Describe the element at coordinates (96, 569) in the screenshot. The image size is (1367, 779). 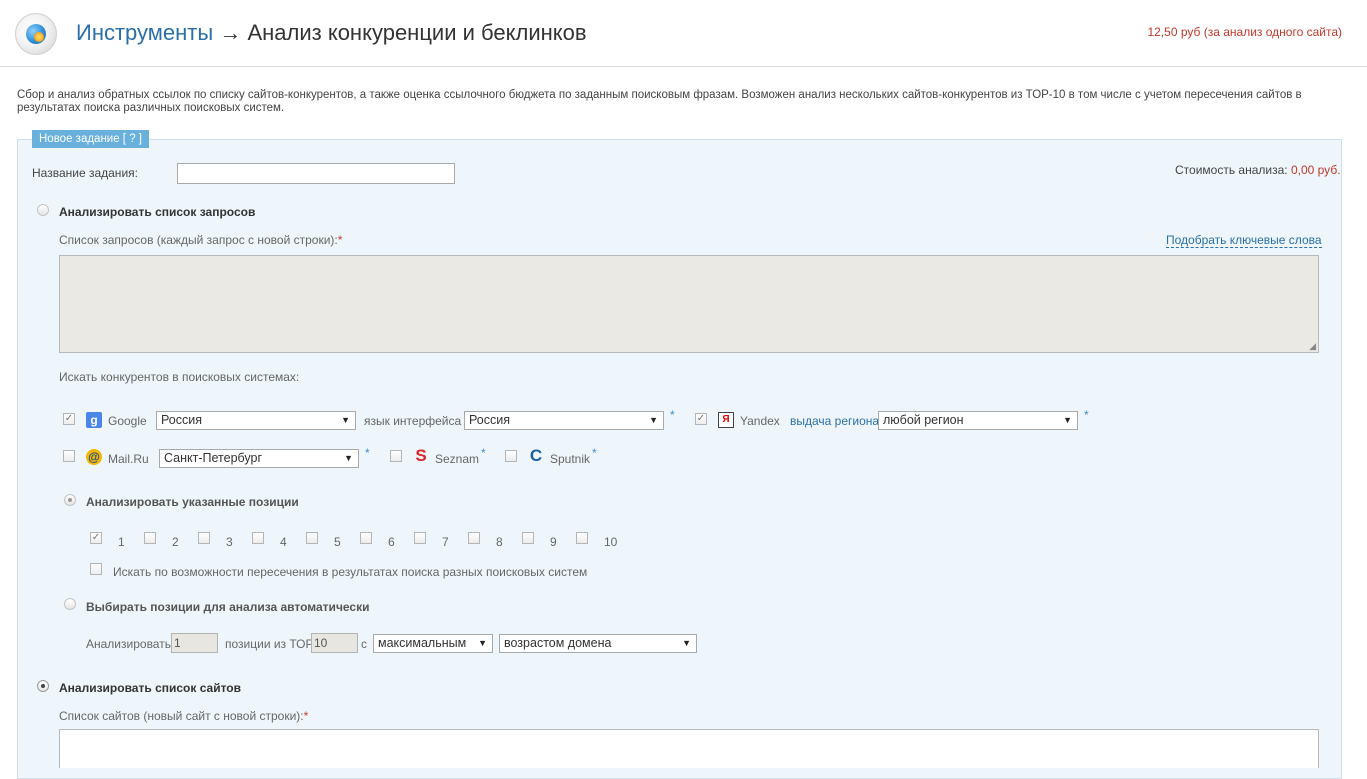
I see `intersection-checkbox` at that location.